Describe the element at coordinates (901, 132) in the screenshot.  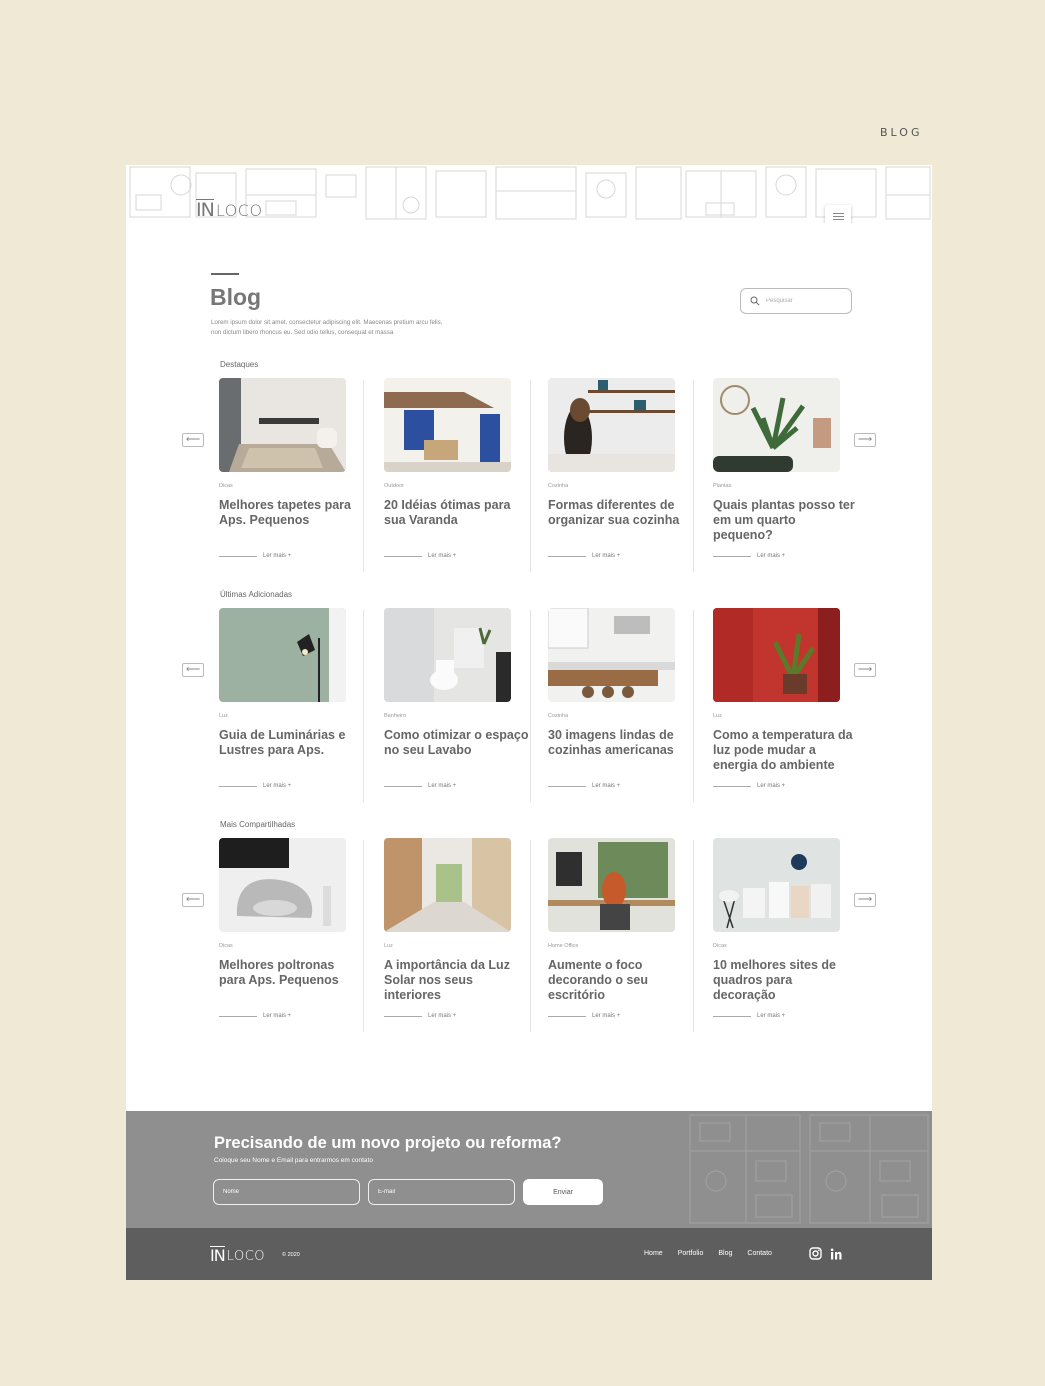
I see `page-label: BLOG` at that location.